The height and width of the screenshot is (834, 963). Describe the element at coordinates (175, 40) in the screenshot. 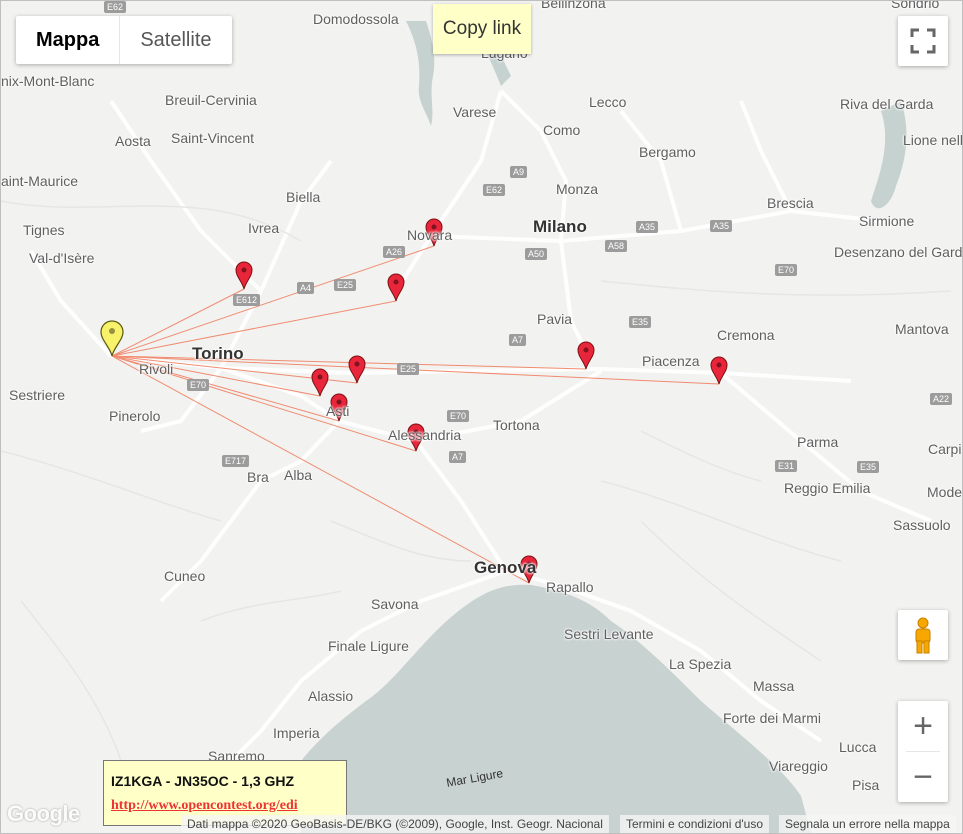

I see `map-type-satellite-button: Satellite` at that location.